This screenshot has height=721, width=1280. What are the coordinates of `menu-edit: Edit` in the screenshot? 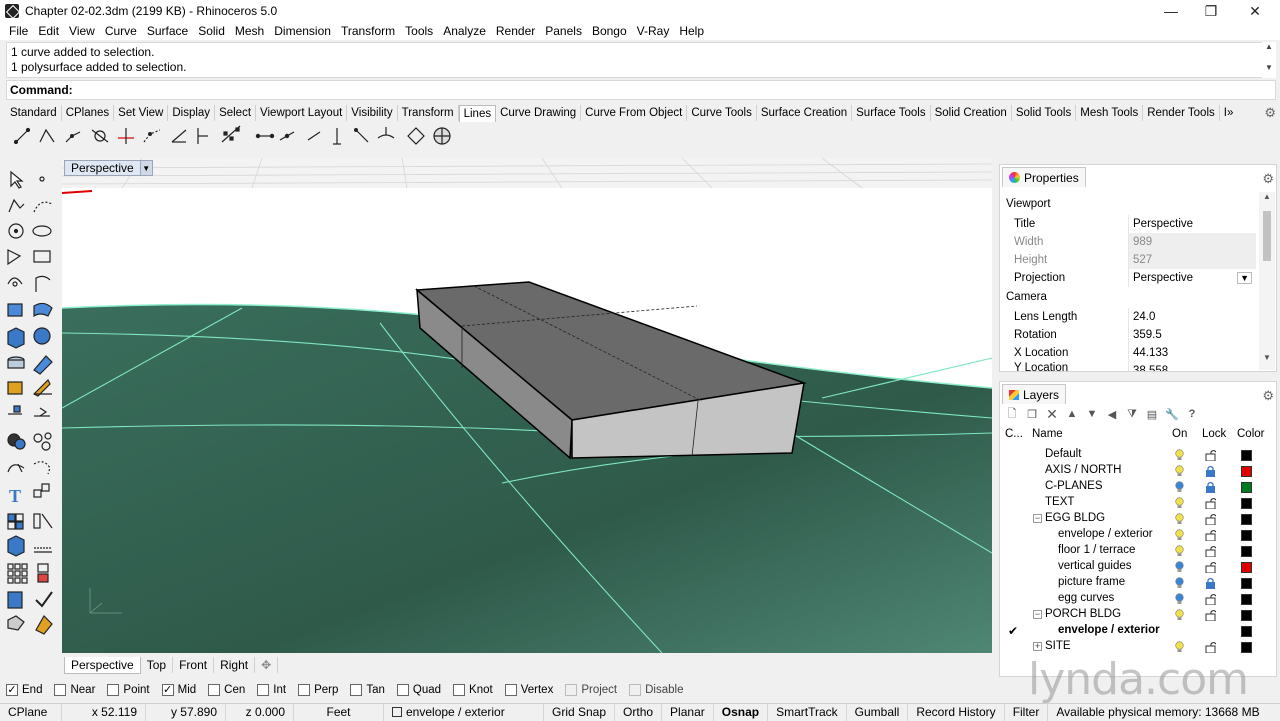 It's located at (48, 31).